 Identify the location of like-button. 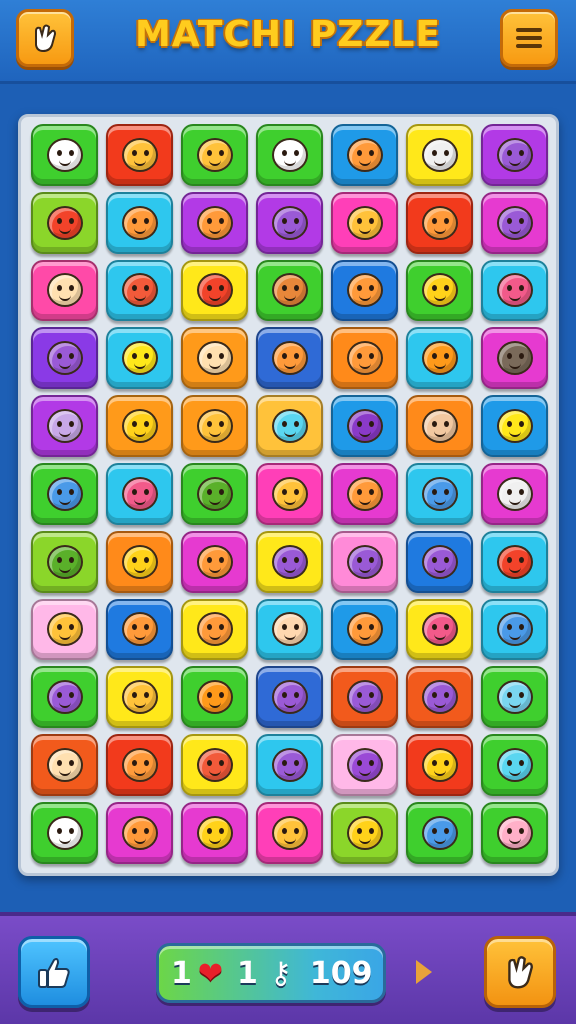
(54, 972).